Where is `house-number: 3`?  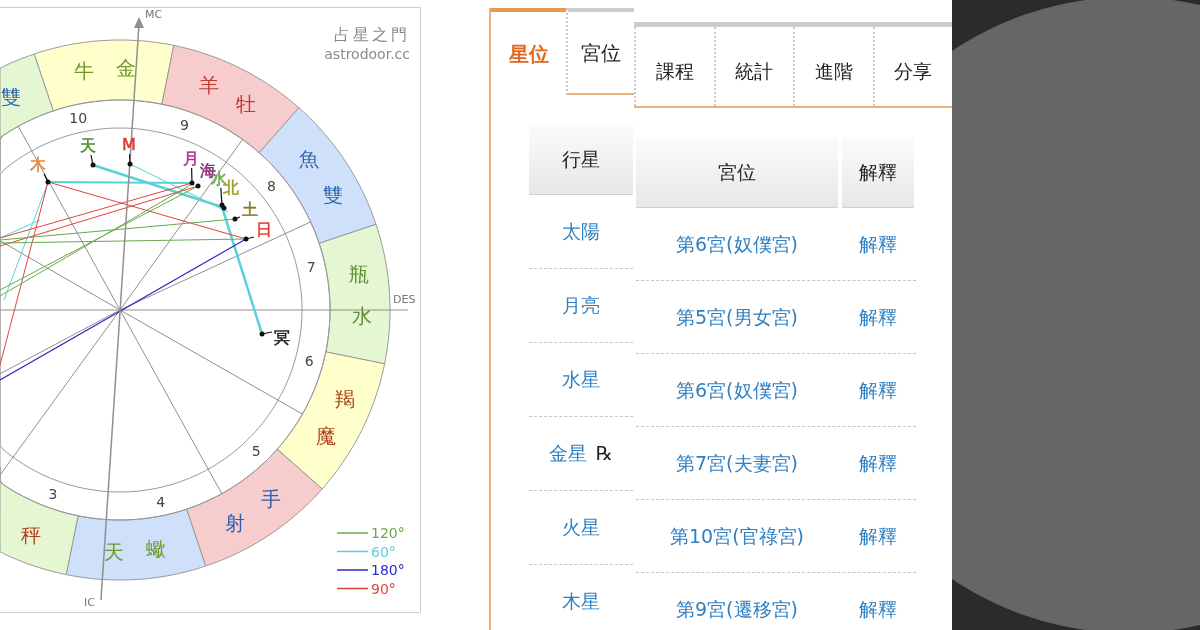 house-number: 3 is located at coordinates (53, 494).